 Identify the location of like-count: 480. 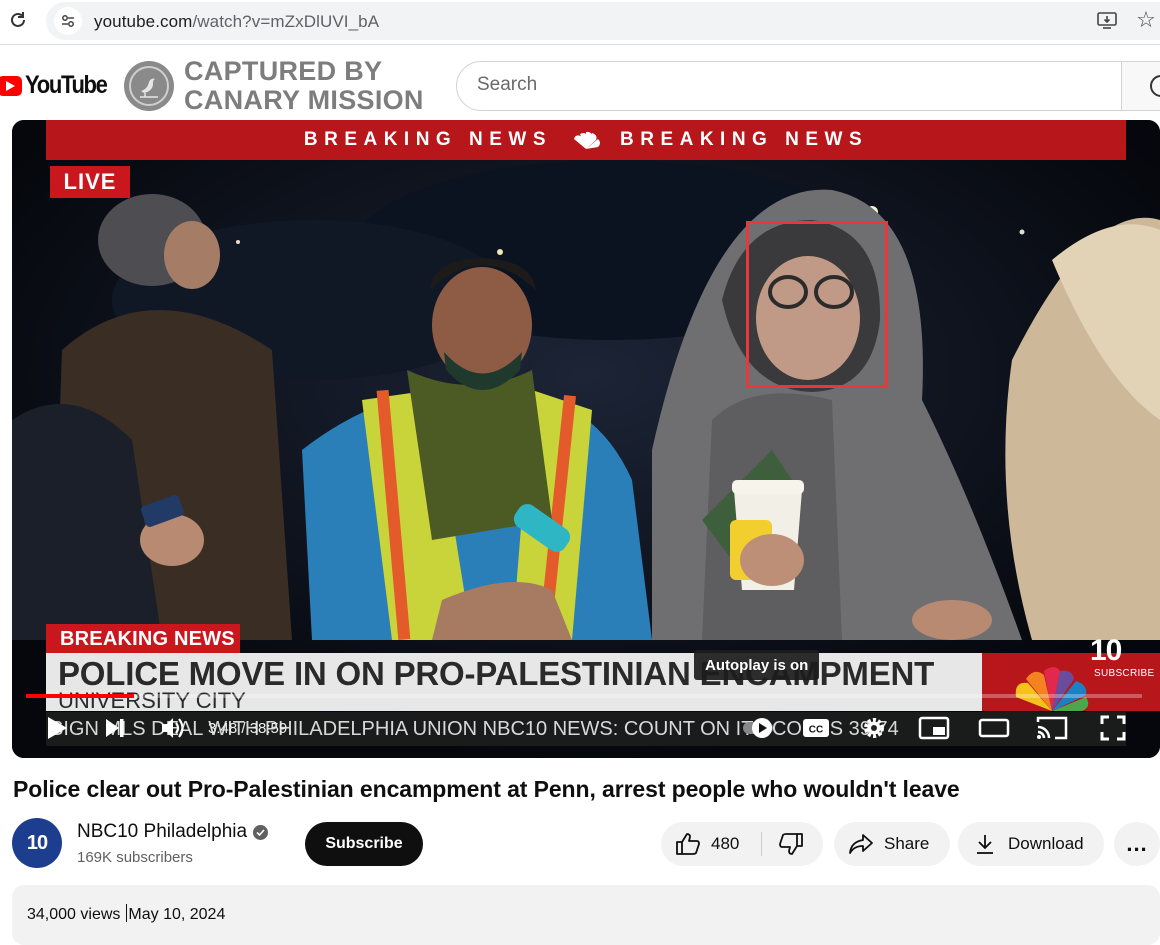
(725, 843).